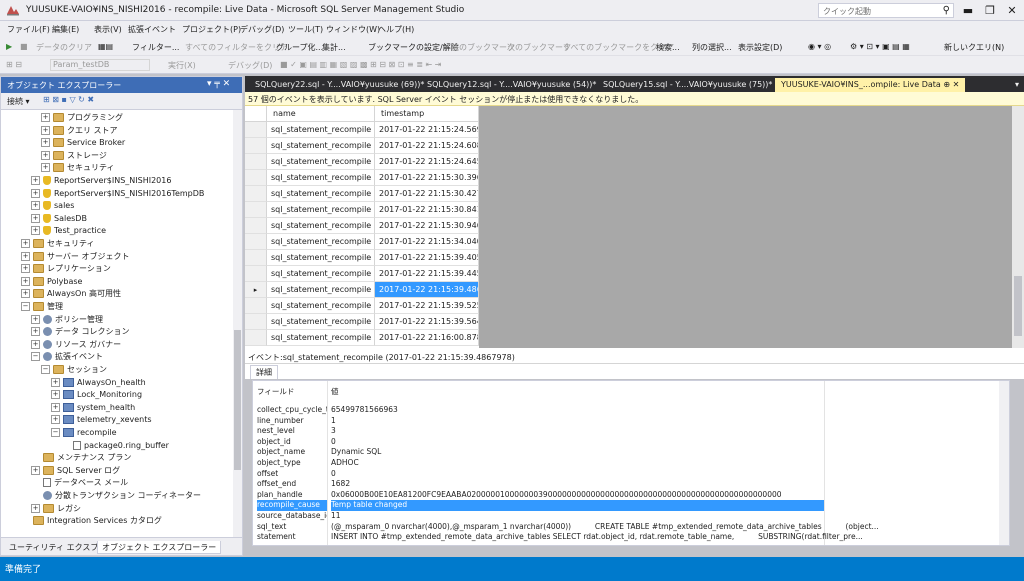 The height and width of the screenshot is (581, 1024). I want to click on minimize-button: ▬, so click(968, 10).